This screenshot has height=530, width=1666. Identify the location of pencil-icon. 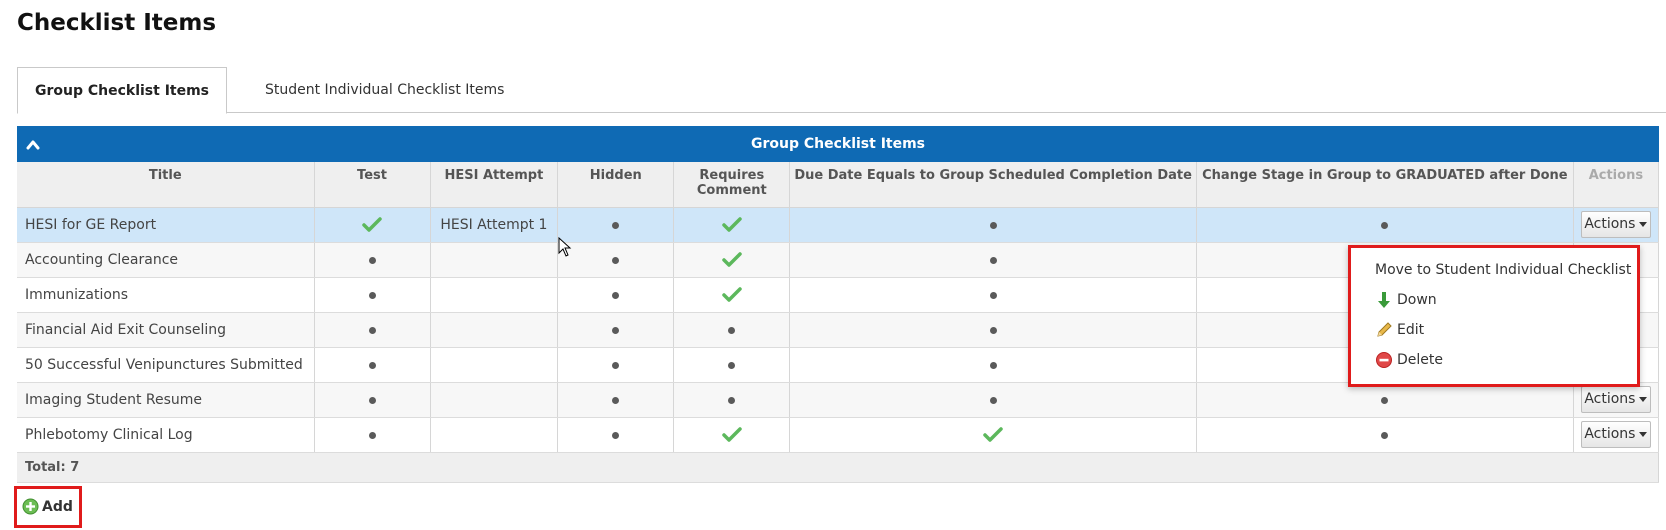
(1384, 329).